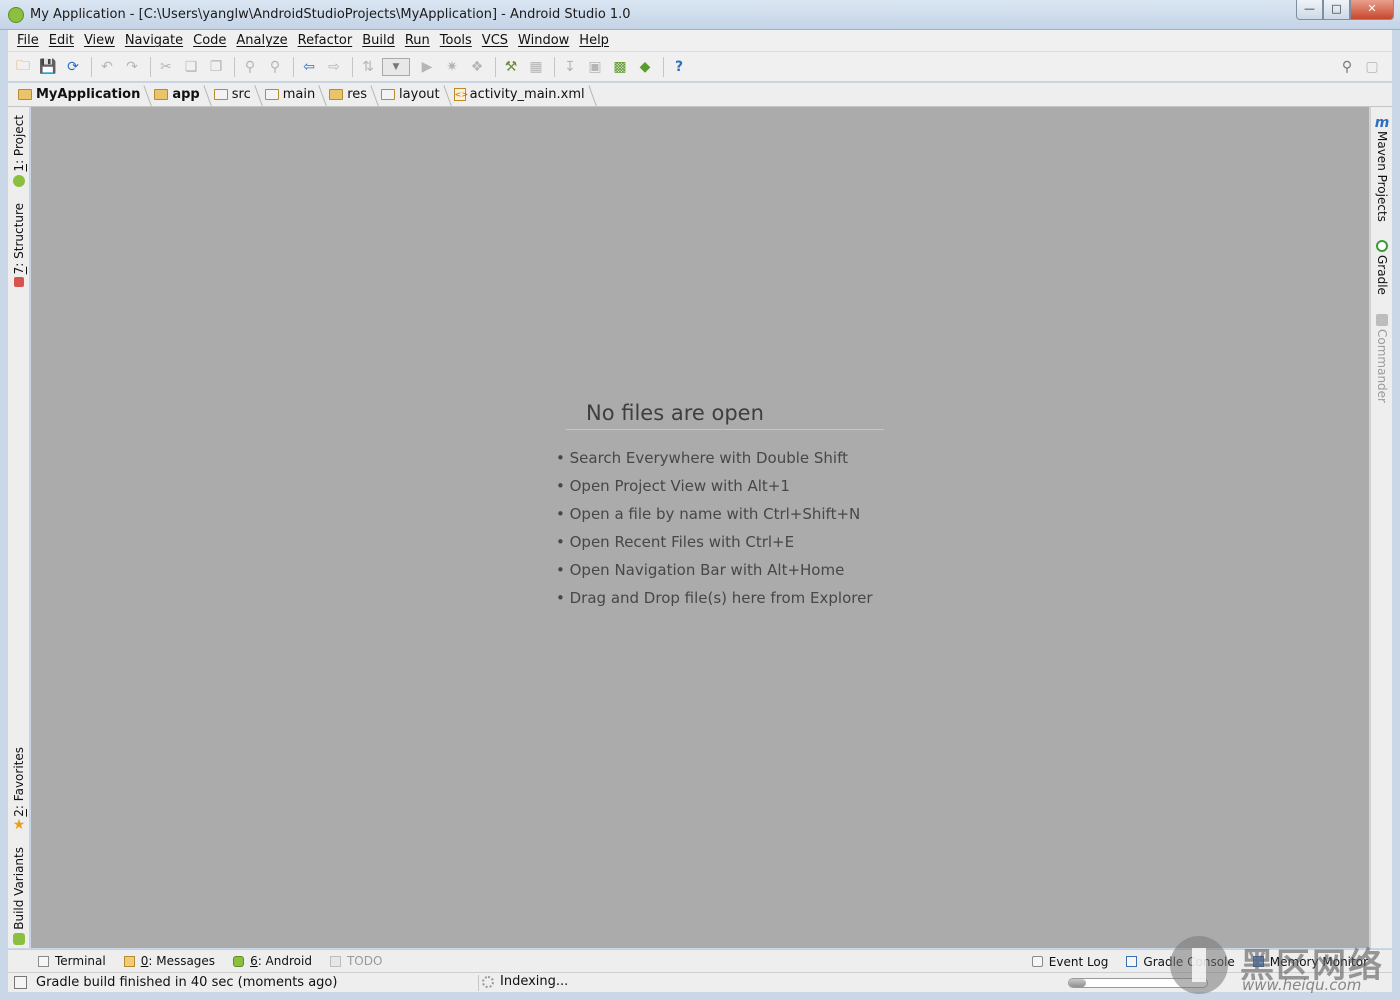 Image resolution: width=1400 pixels, height=1000 pixels. What do you see at coordinates (1372, 10) in the screenshot?
I see `close-button: ✕` at bounding box center [1372, 10].